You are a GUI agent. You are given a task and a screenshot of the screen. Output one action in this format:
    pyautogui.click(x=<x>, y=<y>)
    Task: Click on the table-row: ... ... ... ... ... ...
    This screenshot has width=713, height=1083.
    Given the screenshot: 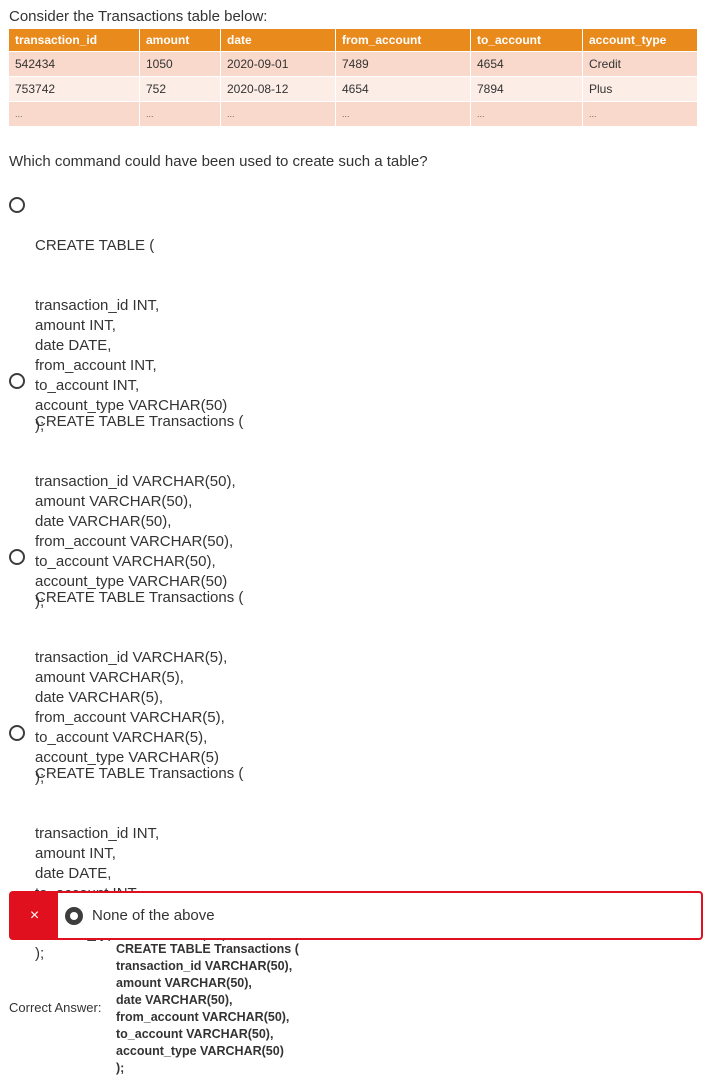 What is the action you would take?
    pyautogui.click(x=353, y=113)
    